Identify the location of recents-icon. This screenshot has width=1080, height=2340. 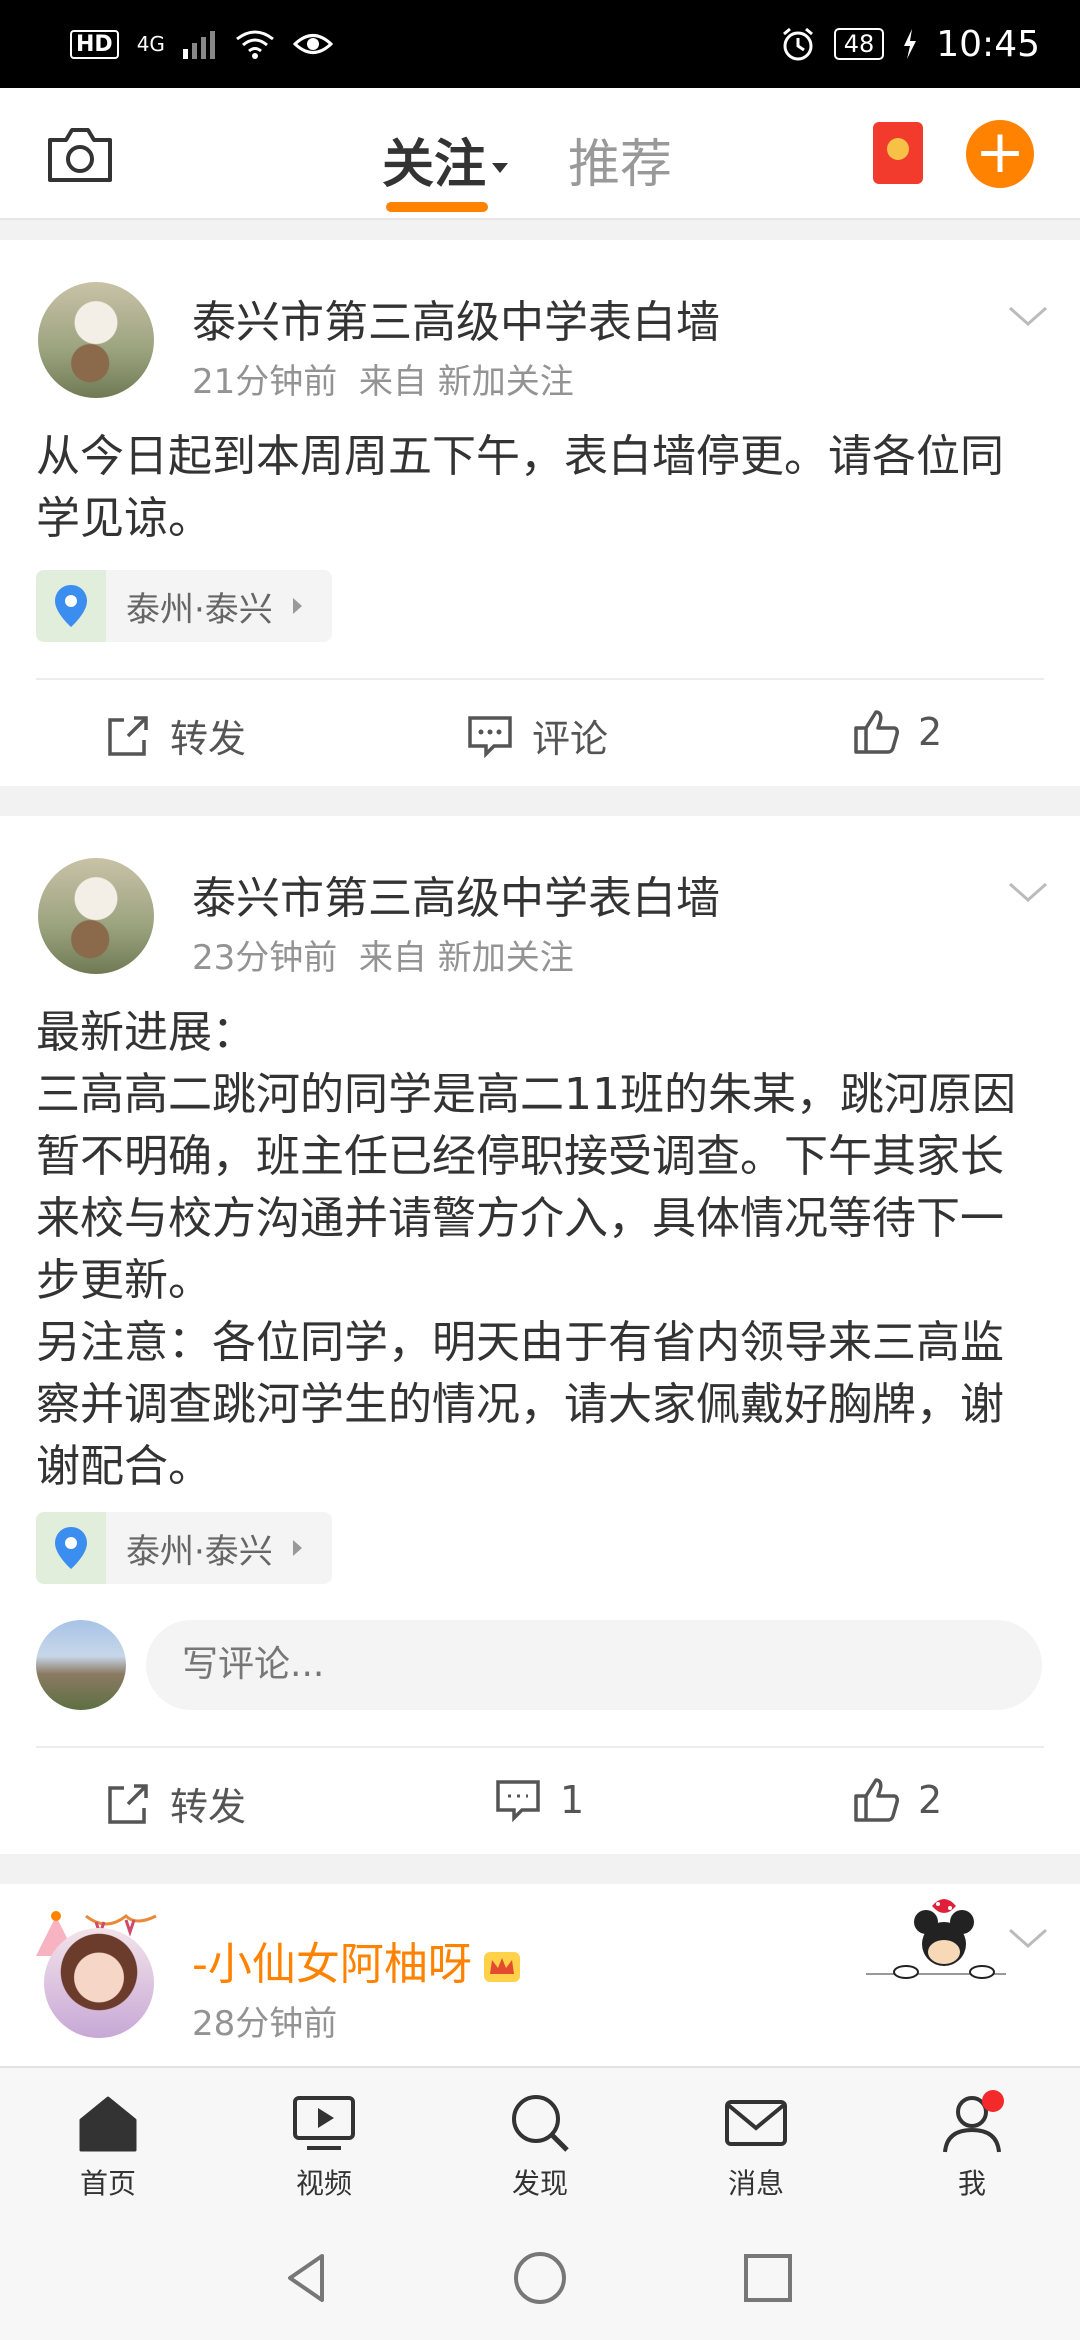
(768, 2278).